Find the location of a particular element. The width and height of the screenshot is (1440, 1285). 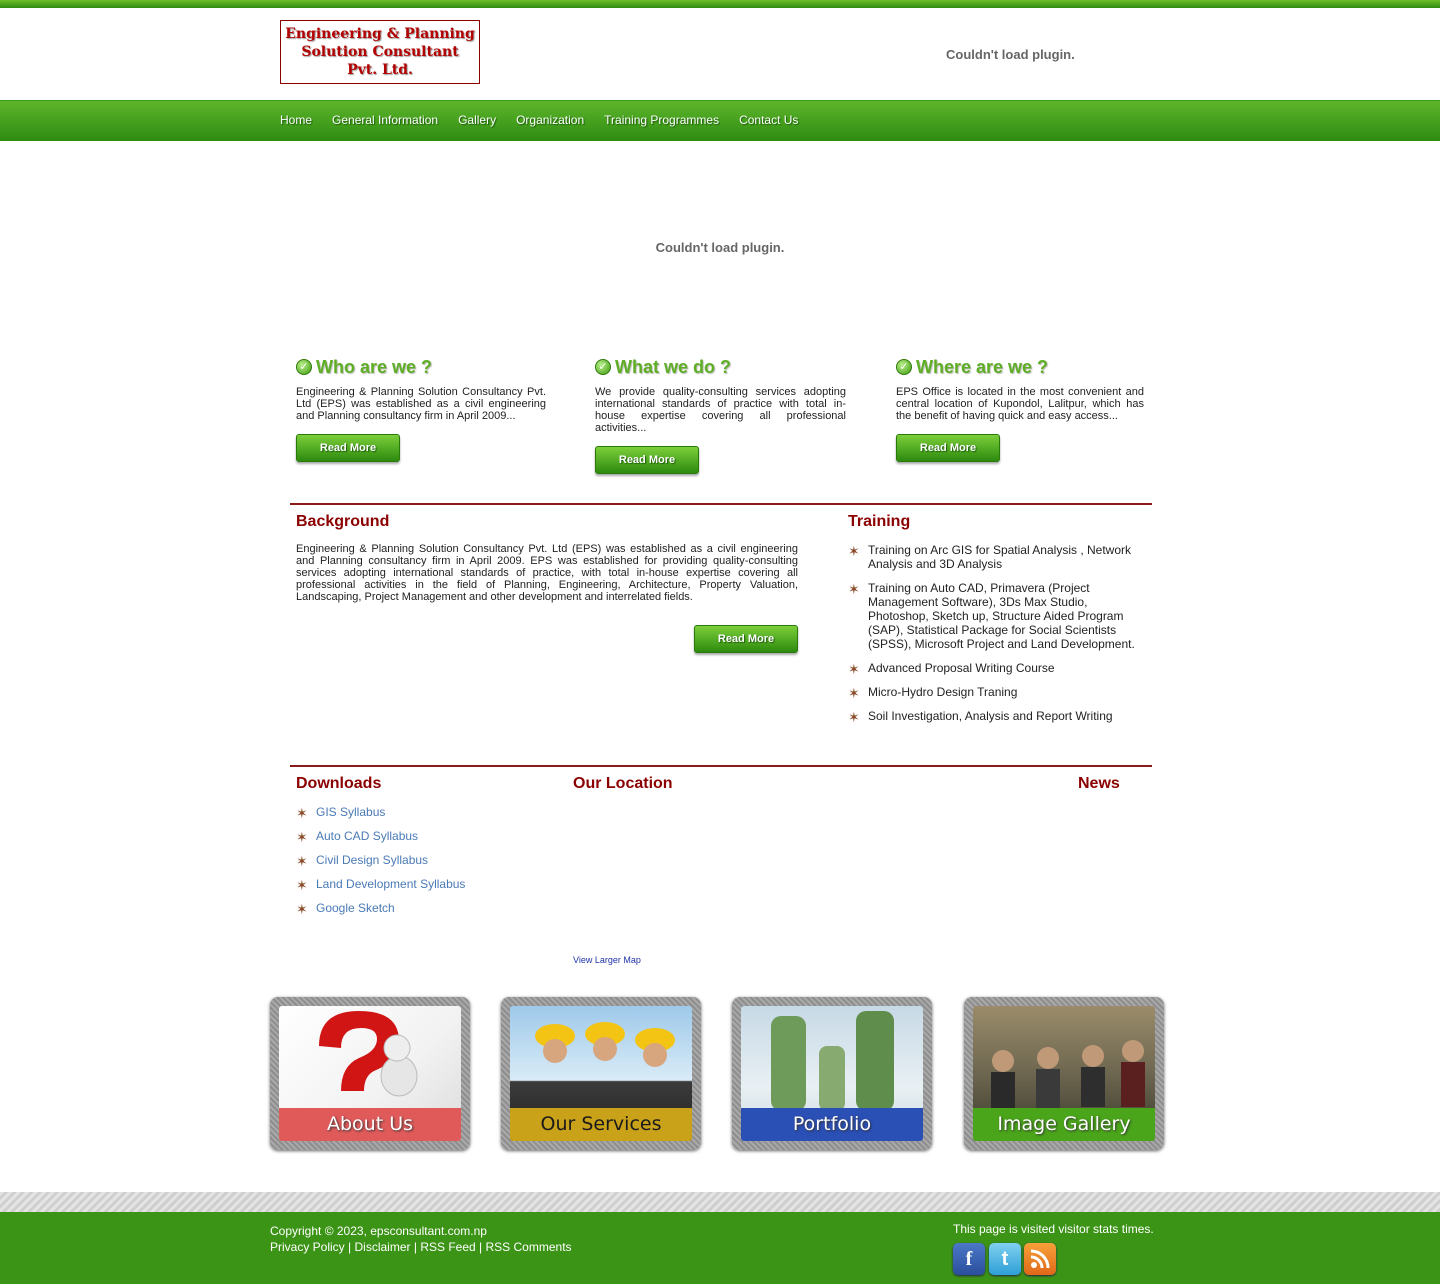

list-item: ✶ Advanced Proposal Writing Course is located at coordinates (951, 669).